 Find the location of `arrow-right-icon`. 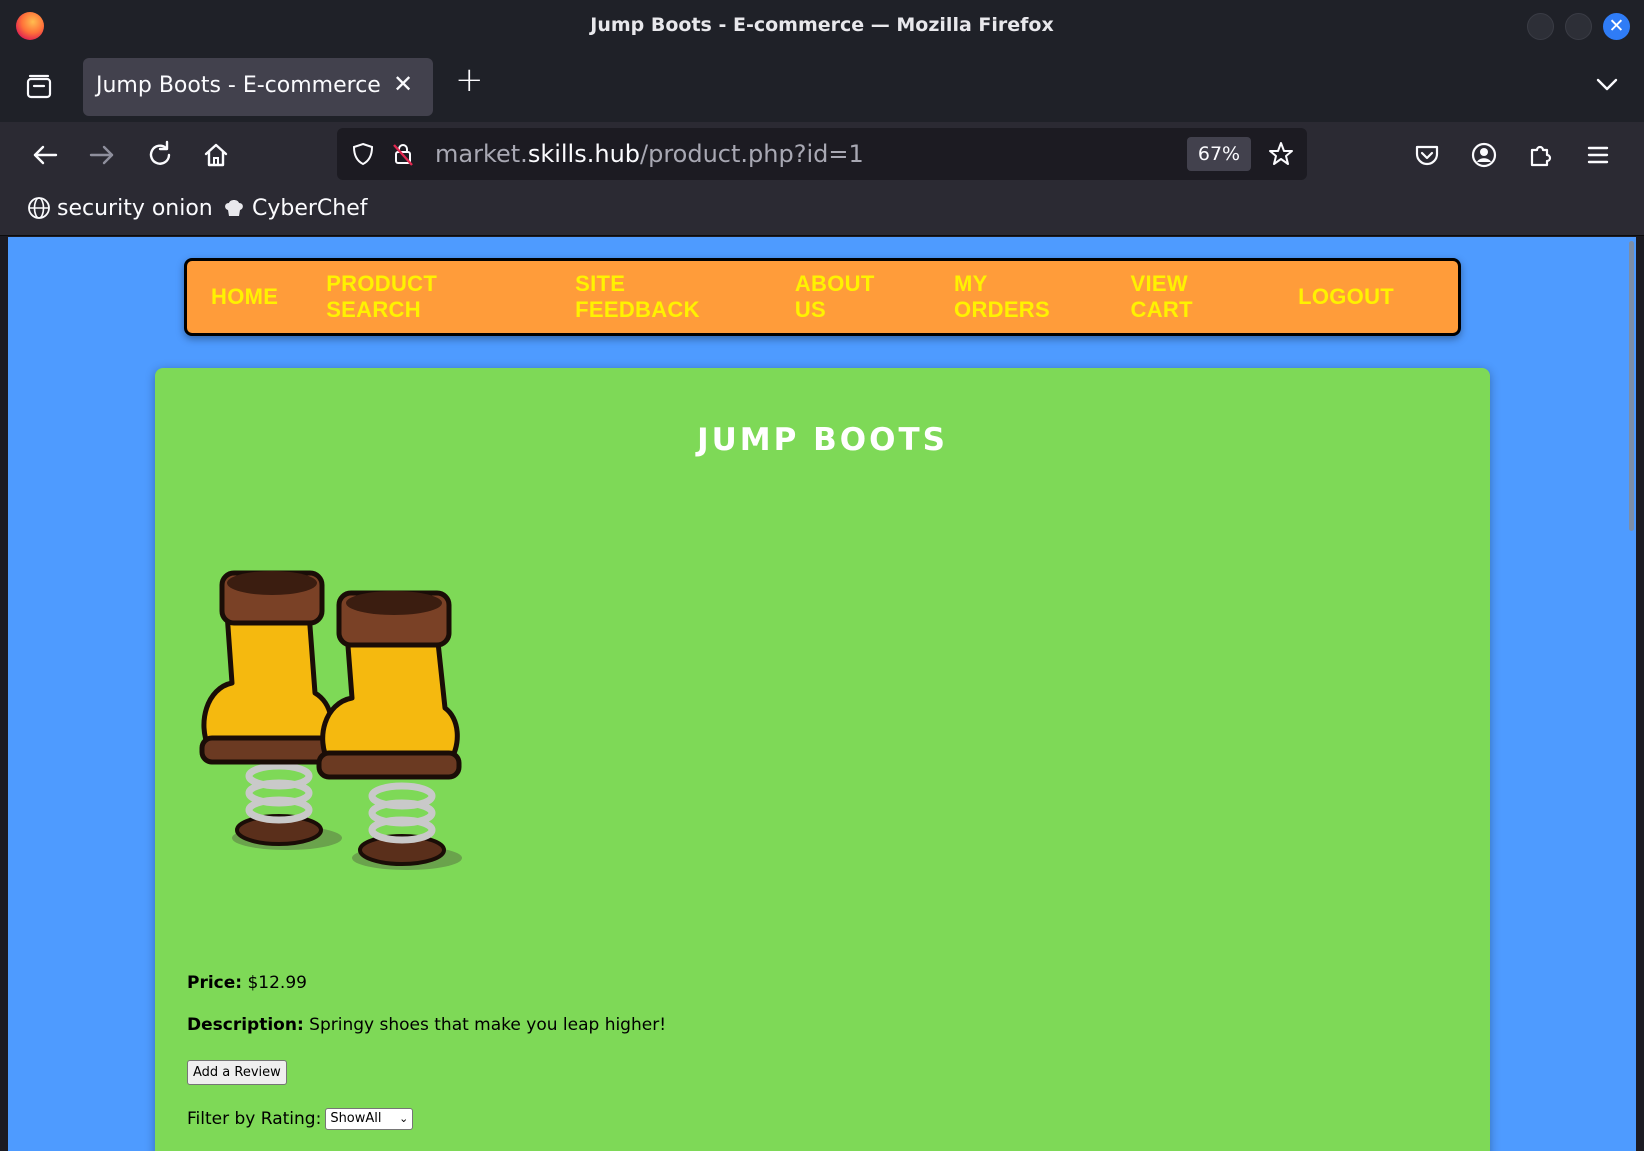

arrow-right-icon is located at coordinates (101, 155).